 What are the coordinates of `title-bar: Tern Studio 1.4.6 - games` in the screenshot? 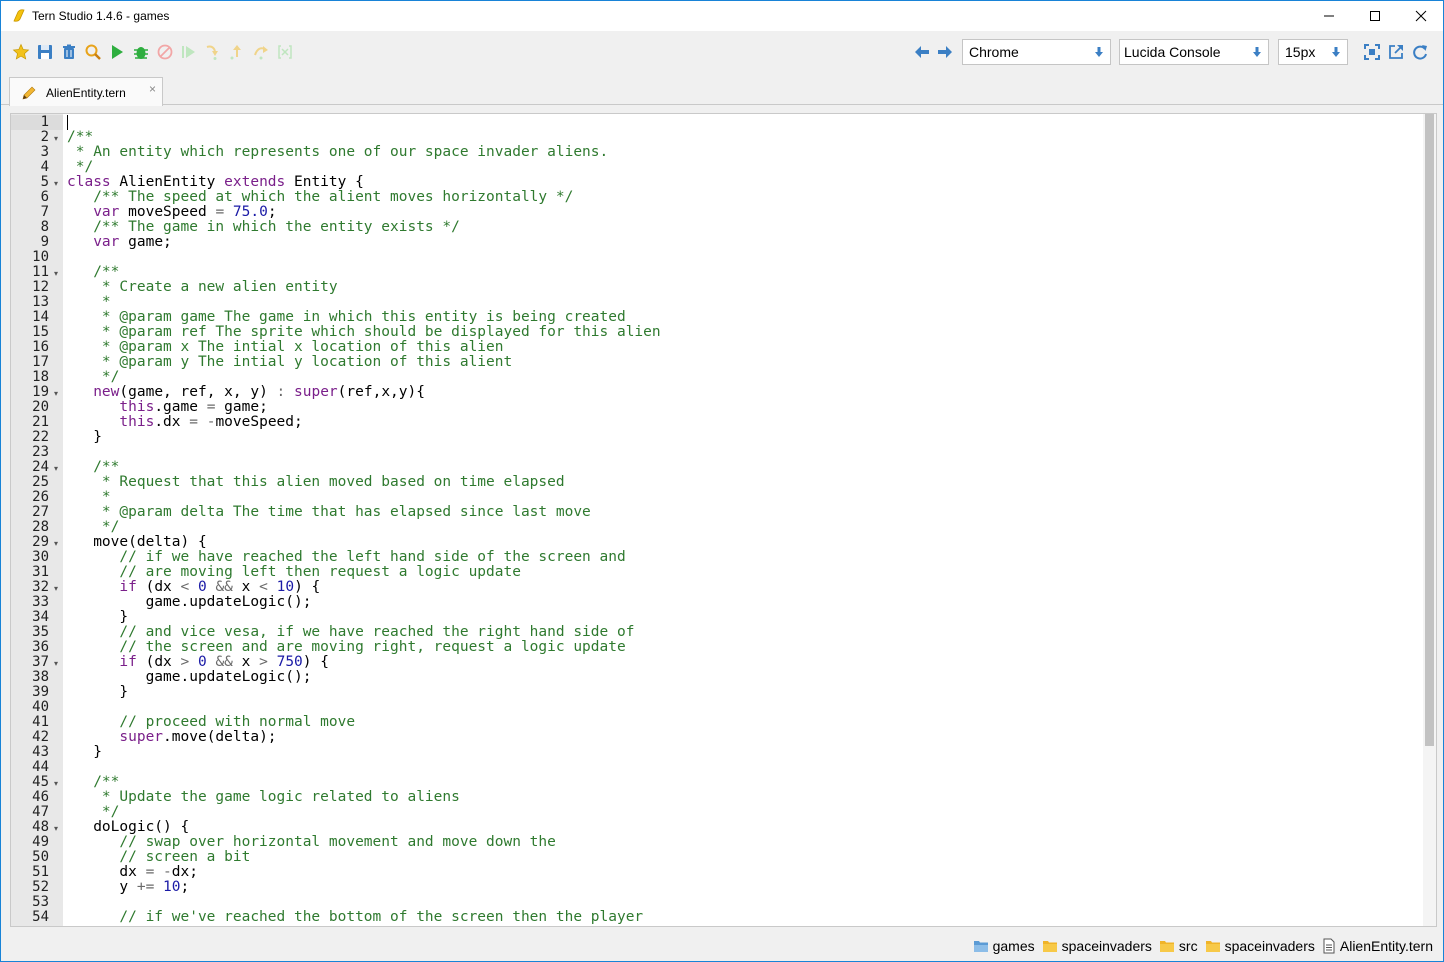 It's located at (722, 16).